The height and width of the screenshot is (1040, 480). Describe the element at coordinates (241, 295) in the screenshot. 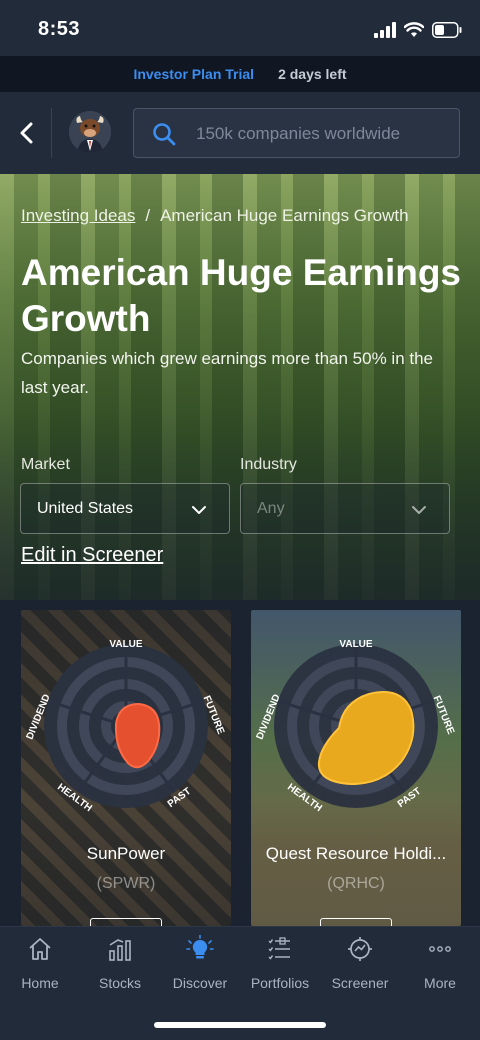

I see `page-title: American Huge Earnings Growth` at that location.